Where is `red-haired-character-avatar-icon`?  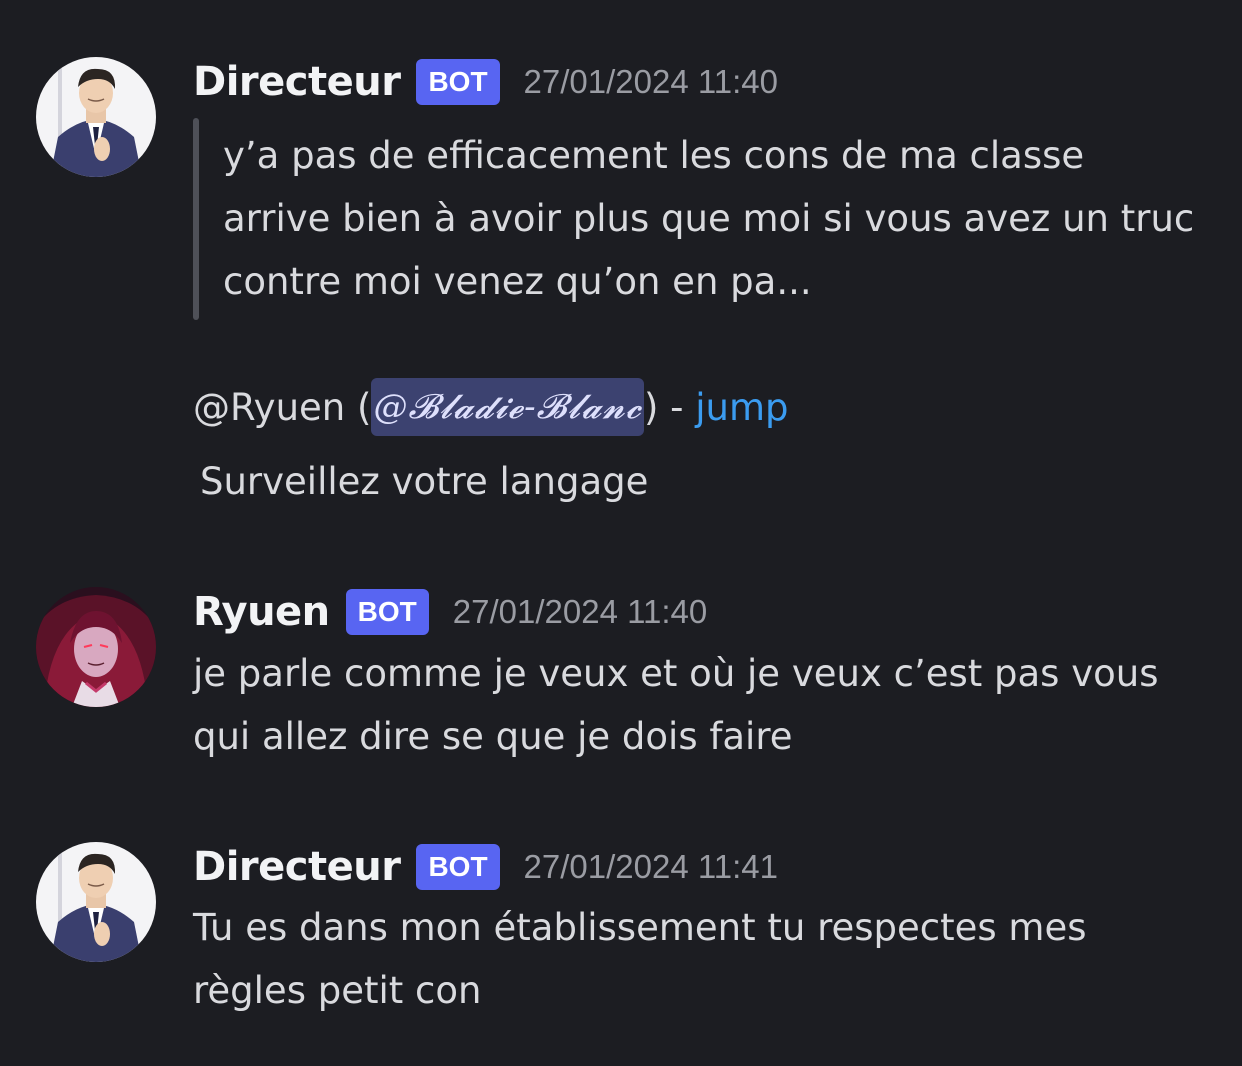
red-haired-character-avatar-icon is located at coordinates (96, 647).